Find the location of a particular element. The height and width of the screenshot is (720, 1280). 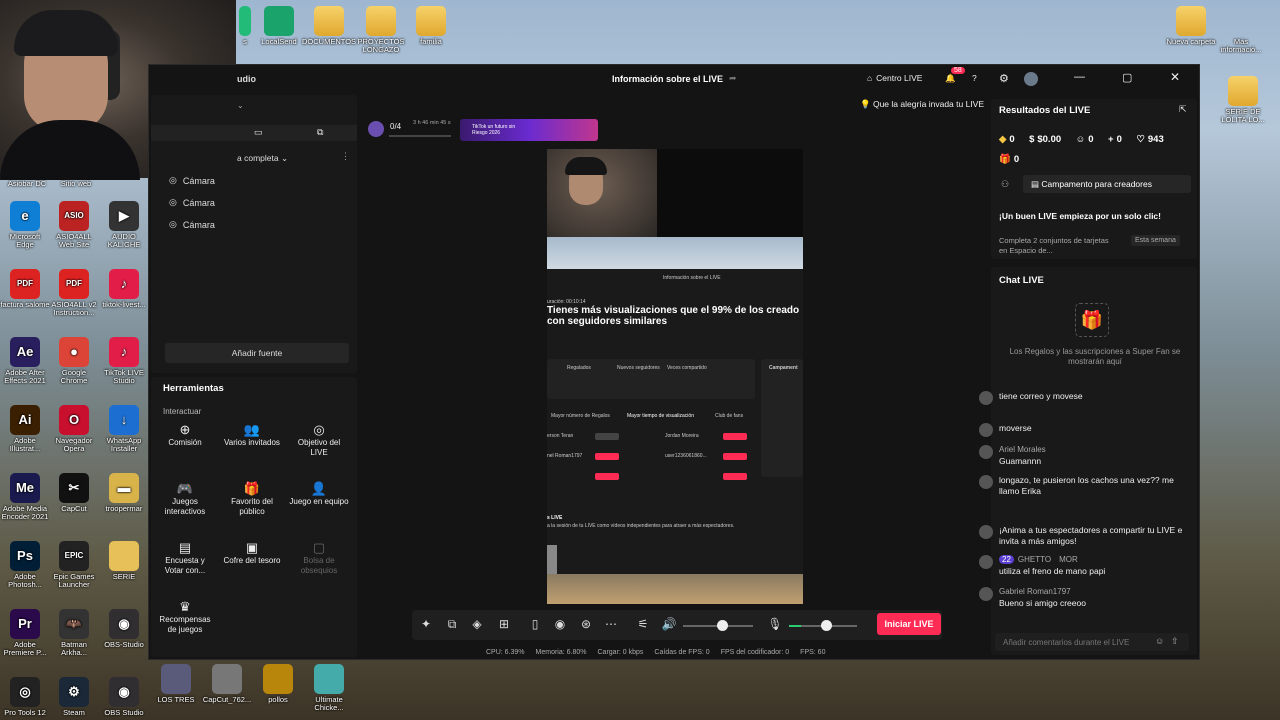

desktop-icon: Sitio web is located at coordinates (76, 185).